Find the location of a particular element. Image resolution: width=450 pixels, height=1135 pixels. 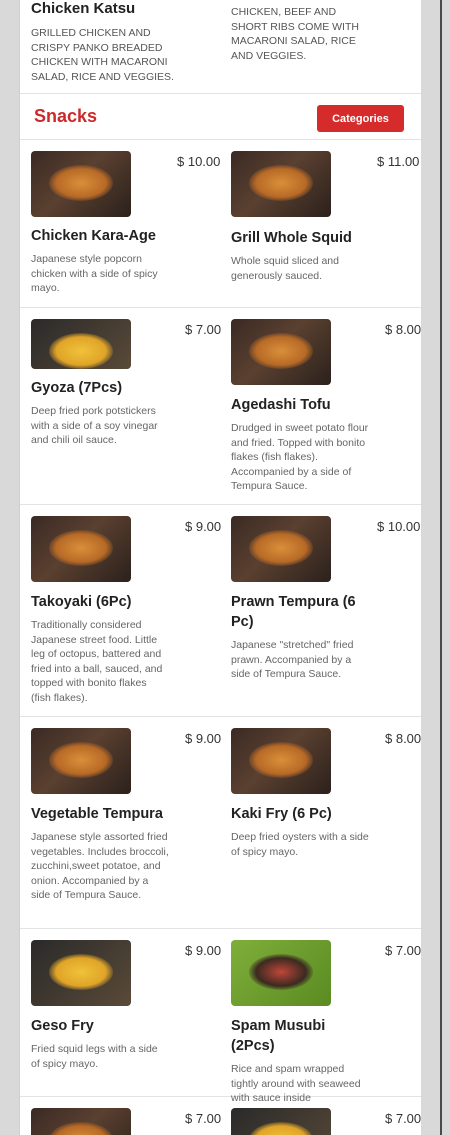

item-name: Kaki Fry (6 Pc) is located at coordinates (281, 814).